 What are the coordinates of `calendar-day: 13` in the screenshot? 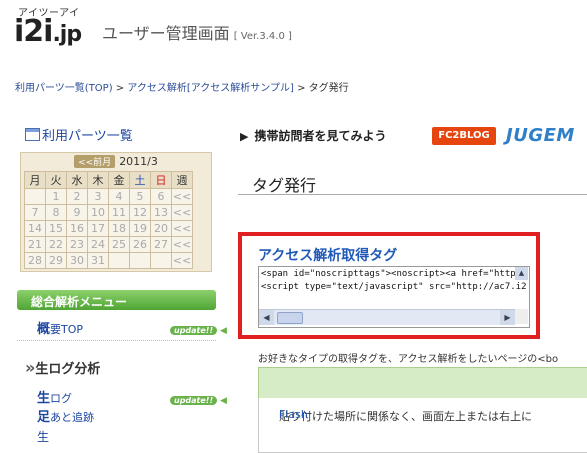 It's located at (161, 212).